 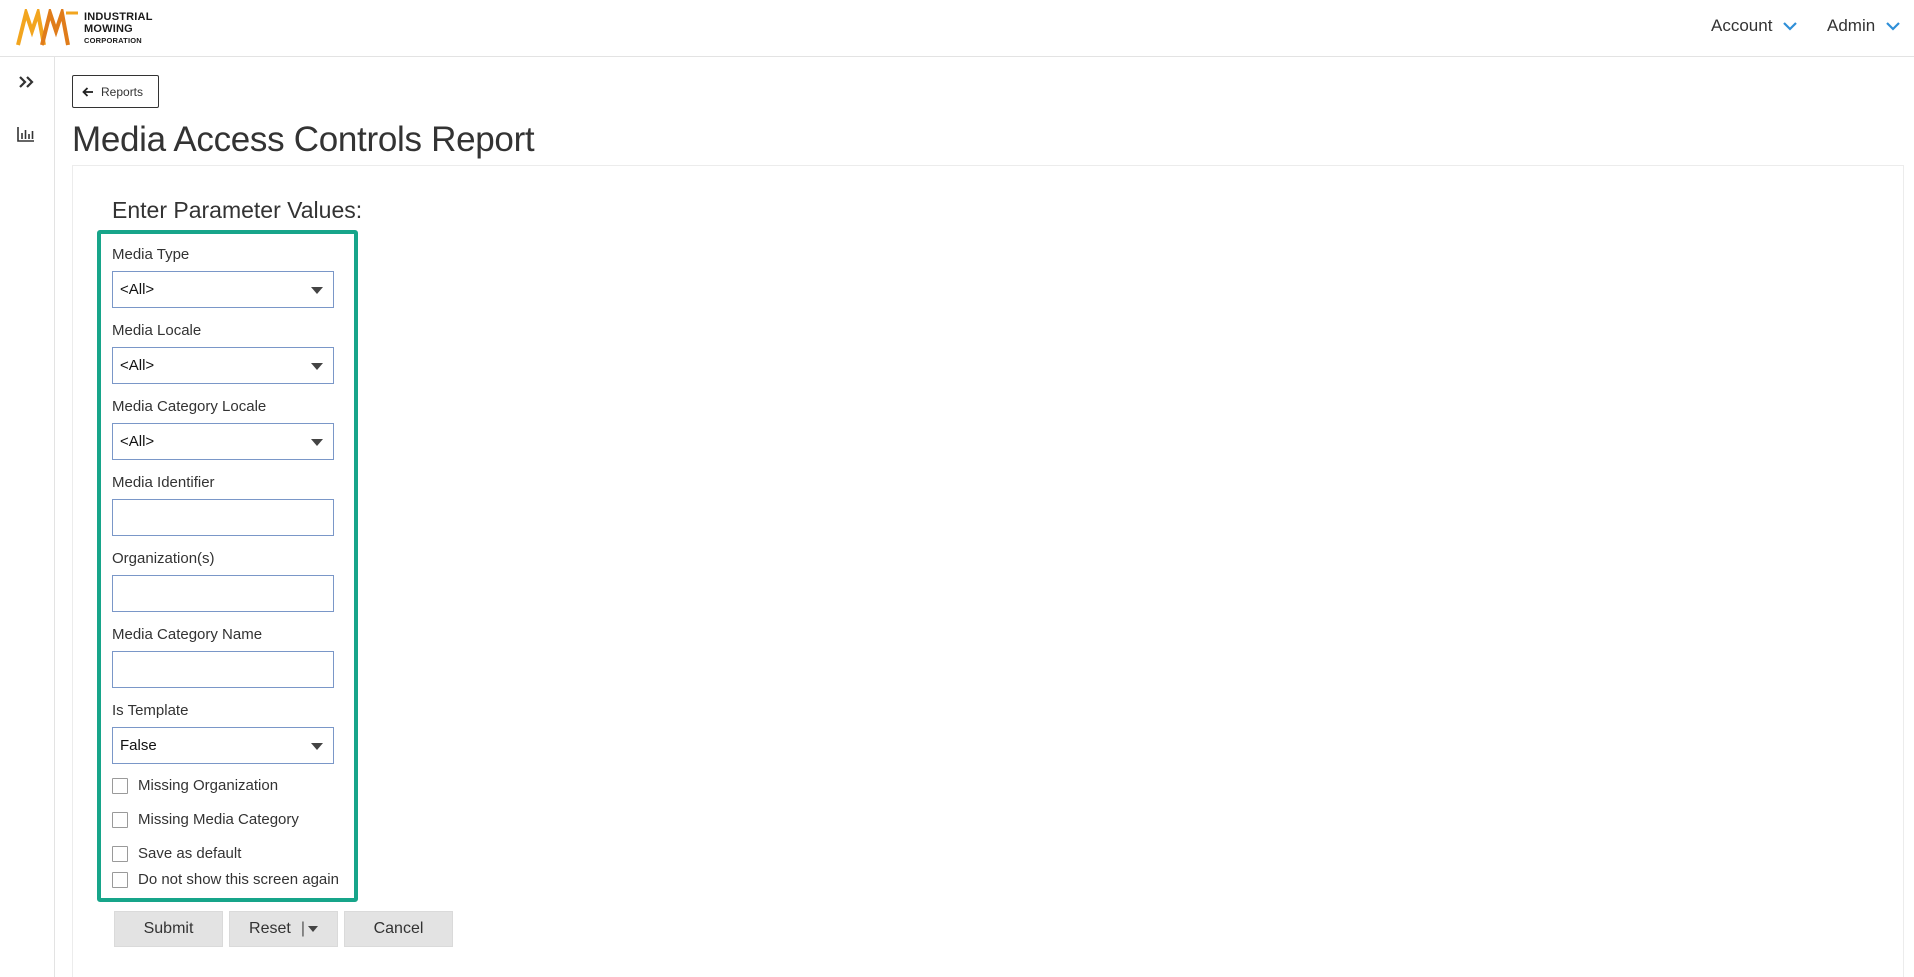 What do you see at coordinates (223, 365) in the screenshot?
I see `media-locale-select: <All>` at bounding box center [223, 365].